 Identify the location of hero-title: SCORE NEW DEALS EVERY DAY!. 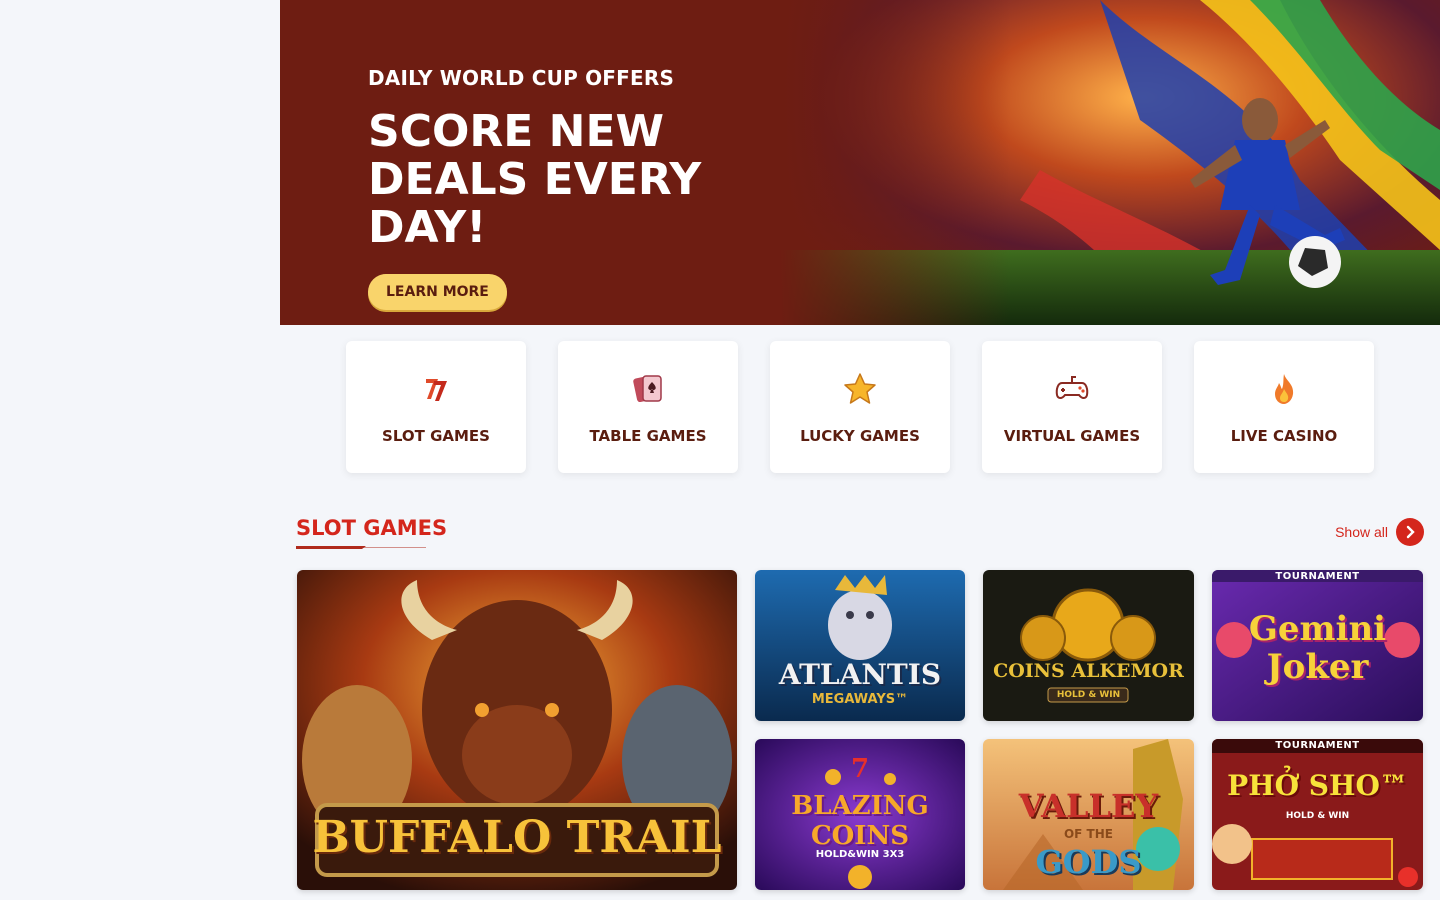
(535, 179).